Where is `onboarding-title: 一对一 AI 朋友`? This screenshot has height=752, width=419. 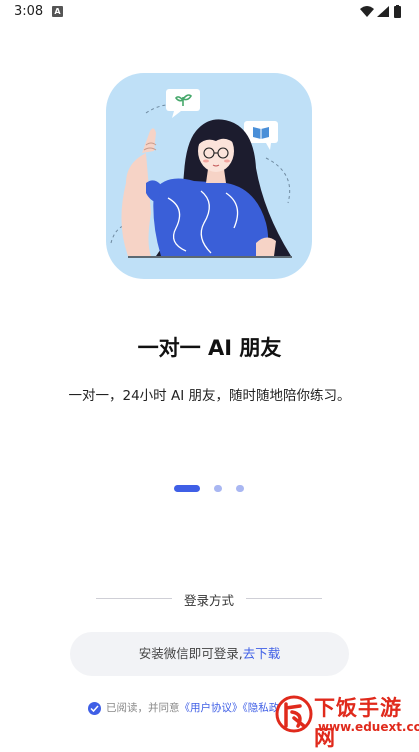 onboarding-title: 一对一 AI 朋友 is located at coordinates (209, 348).